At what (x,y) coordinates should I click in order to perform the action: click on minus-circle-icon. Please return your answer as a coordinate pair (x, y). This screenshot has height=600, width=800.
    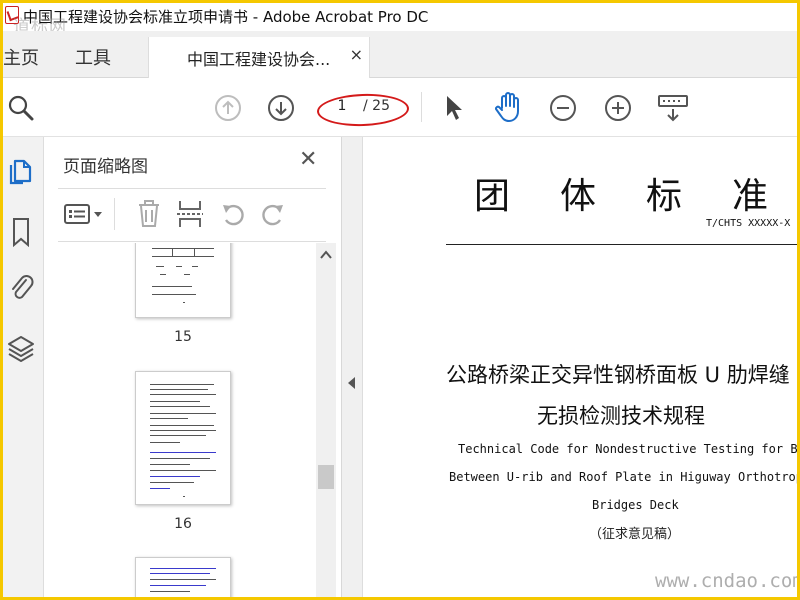
    Looking at the image, I should click on (563, 108).